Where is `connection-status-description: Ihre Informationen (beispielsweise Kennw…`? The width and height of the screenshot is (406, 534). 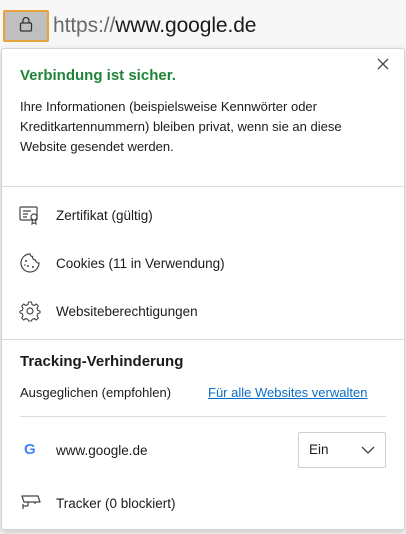
connection-status-description: Ihre Informationen (beispielsweise Kennw… is located at coordinates (181, 126).